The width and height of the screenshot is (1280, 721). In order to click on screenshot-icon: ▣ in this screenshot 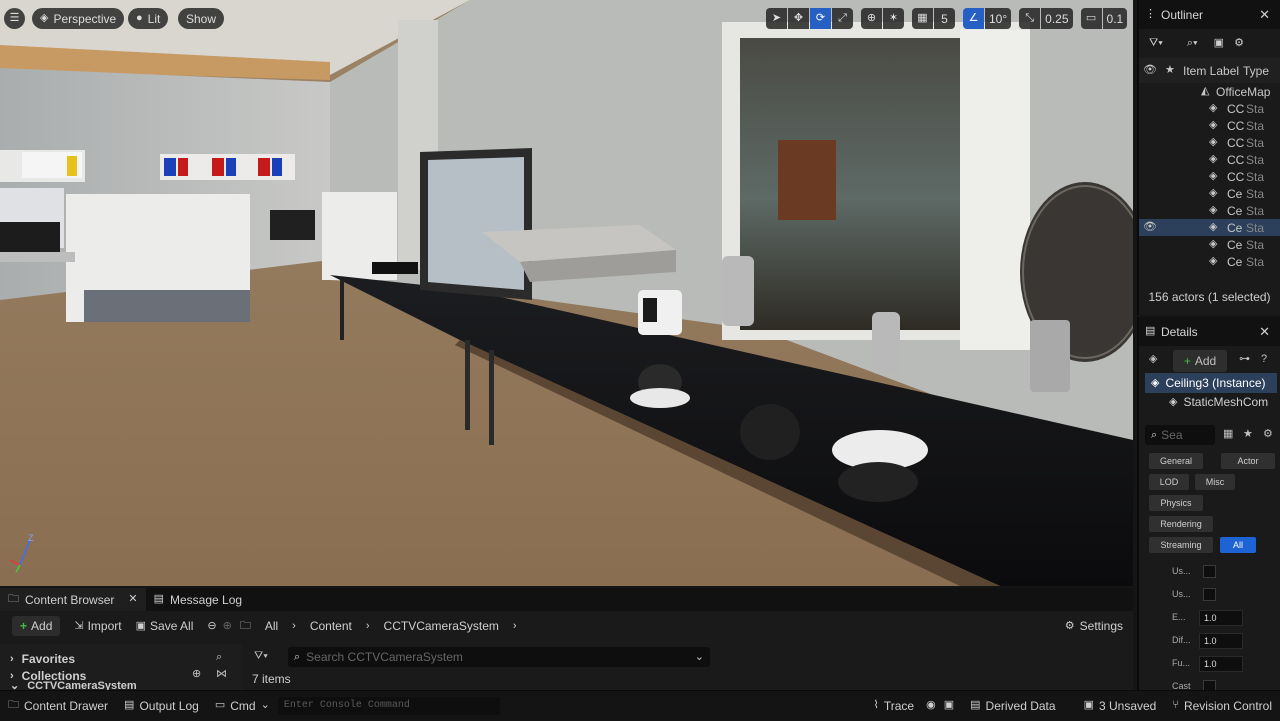, I will do `click(951, 705)`.